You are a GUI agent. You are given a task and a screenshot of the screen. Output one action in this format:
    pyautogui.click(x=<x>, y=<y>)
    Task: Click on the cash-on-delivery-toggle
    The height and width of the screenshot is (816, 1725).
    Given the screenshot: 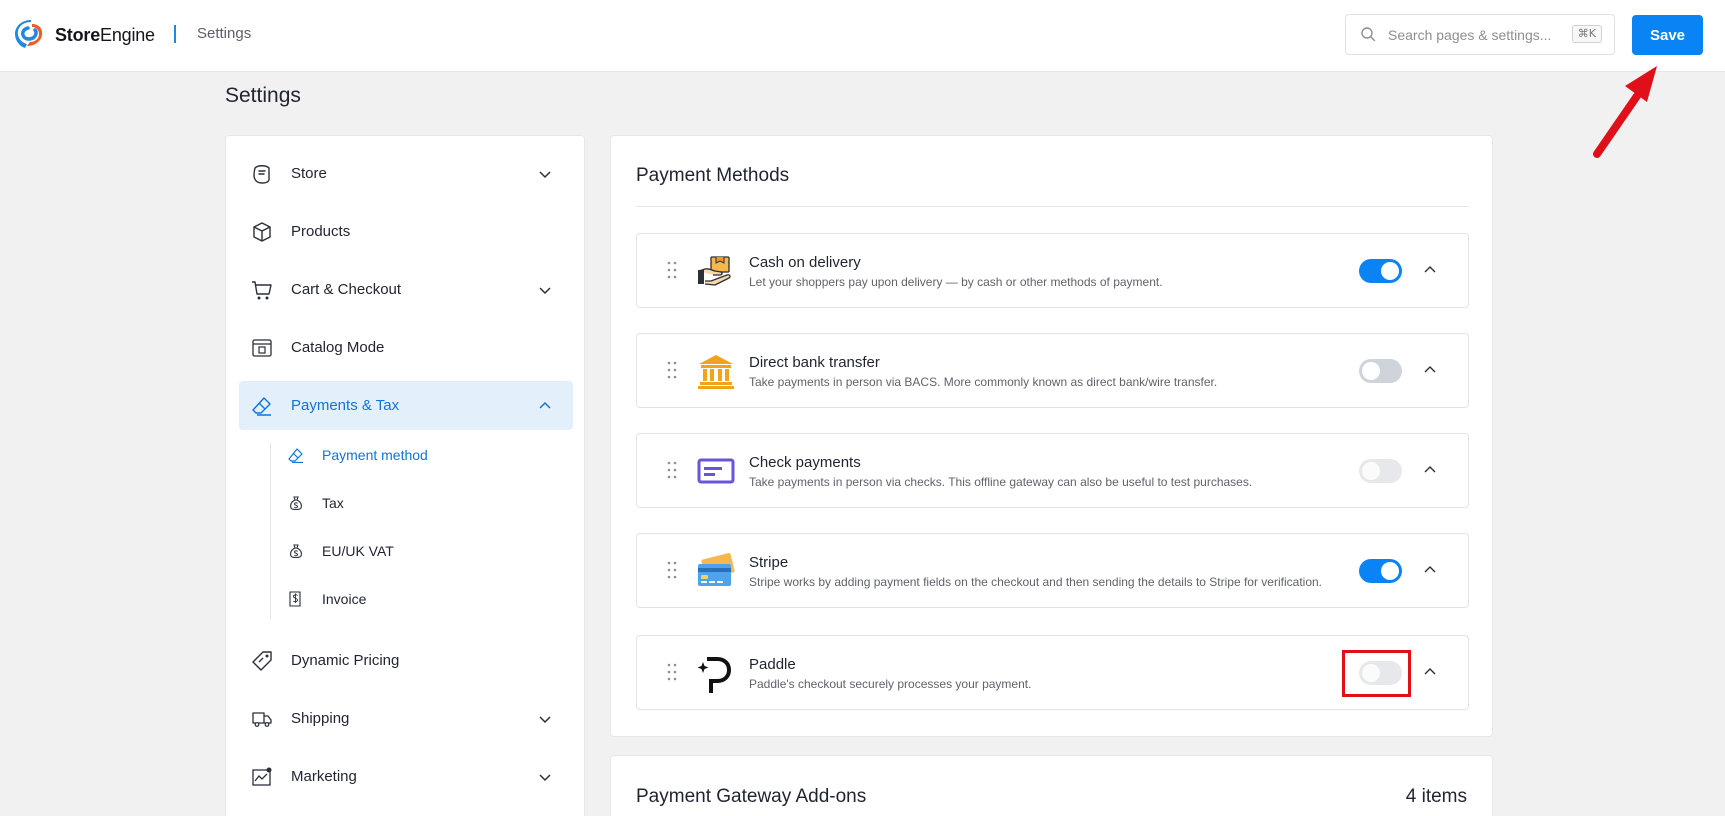 What is the action you would take?
    pyautogui.click(x=1380, y=271)
    